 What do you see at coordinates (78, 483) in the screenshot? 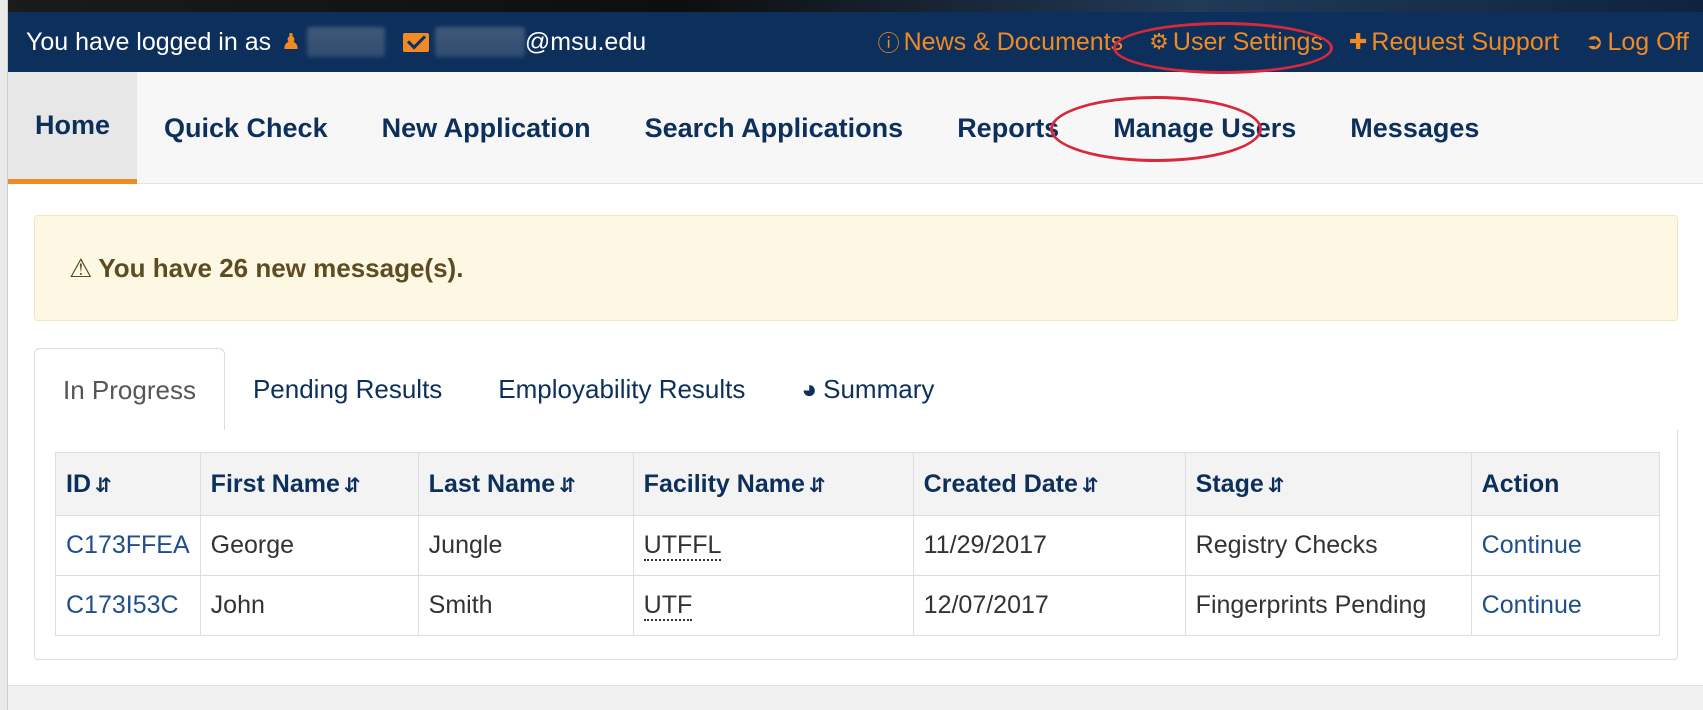
I see `column-label: ID` at bounding box center [78, 483].